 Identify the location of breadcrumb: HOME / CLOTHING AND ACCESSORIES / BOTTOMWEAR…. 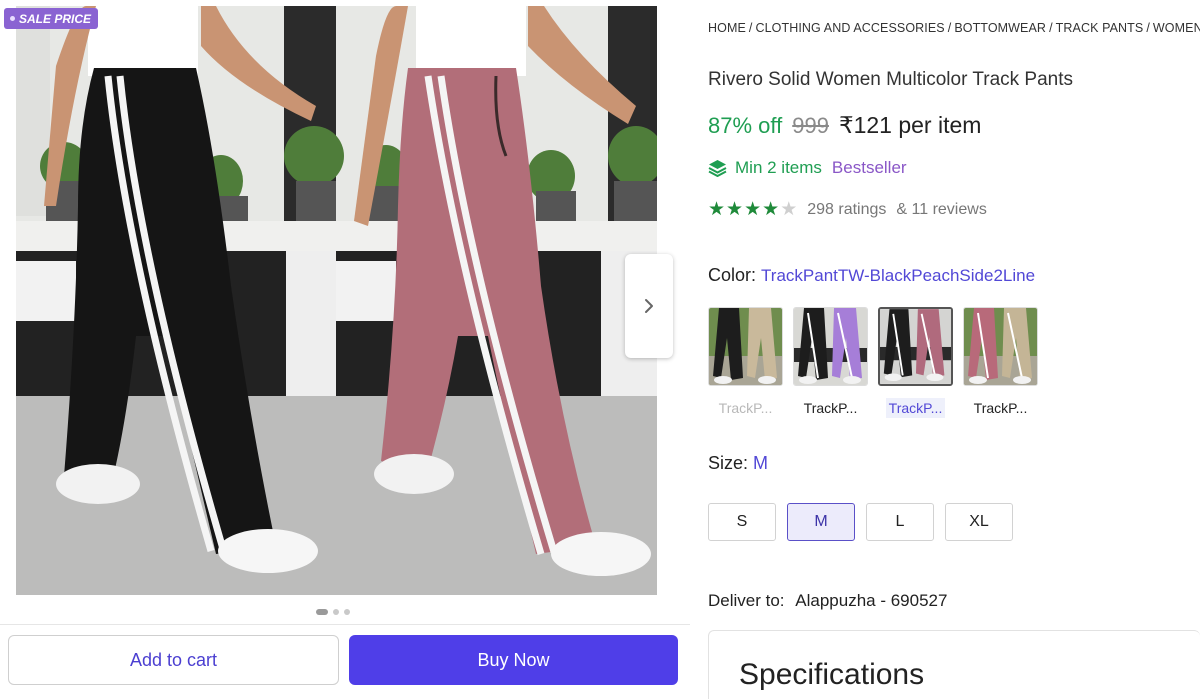
(954, 28).